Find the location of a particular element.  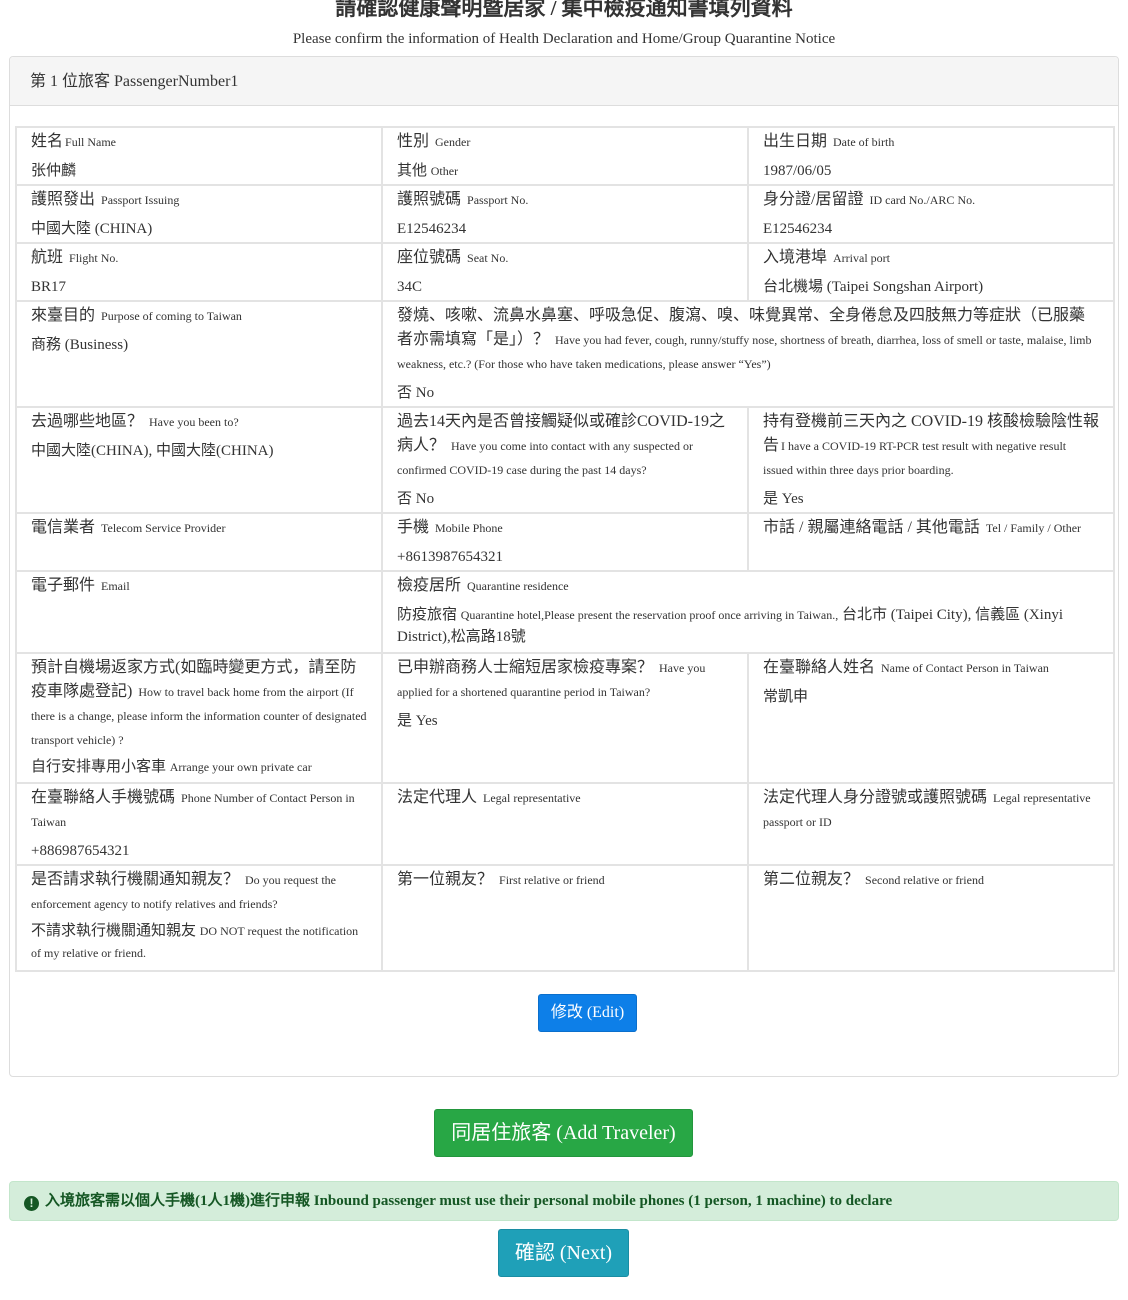

flight-no-cell: 航班 Flight No. BR17 is located at coordinates (199, 272).